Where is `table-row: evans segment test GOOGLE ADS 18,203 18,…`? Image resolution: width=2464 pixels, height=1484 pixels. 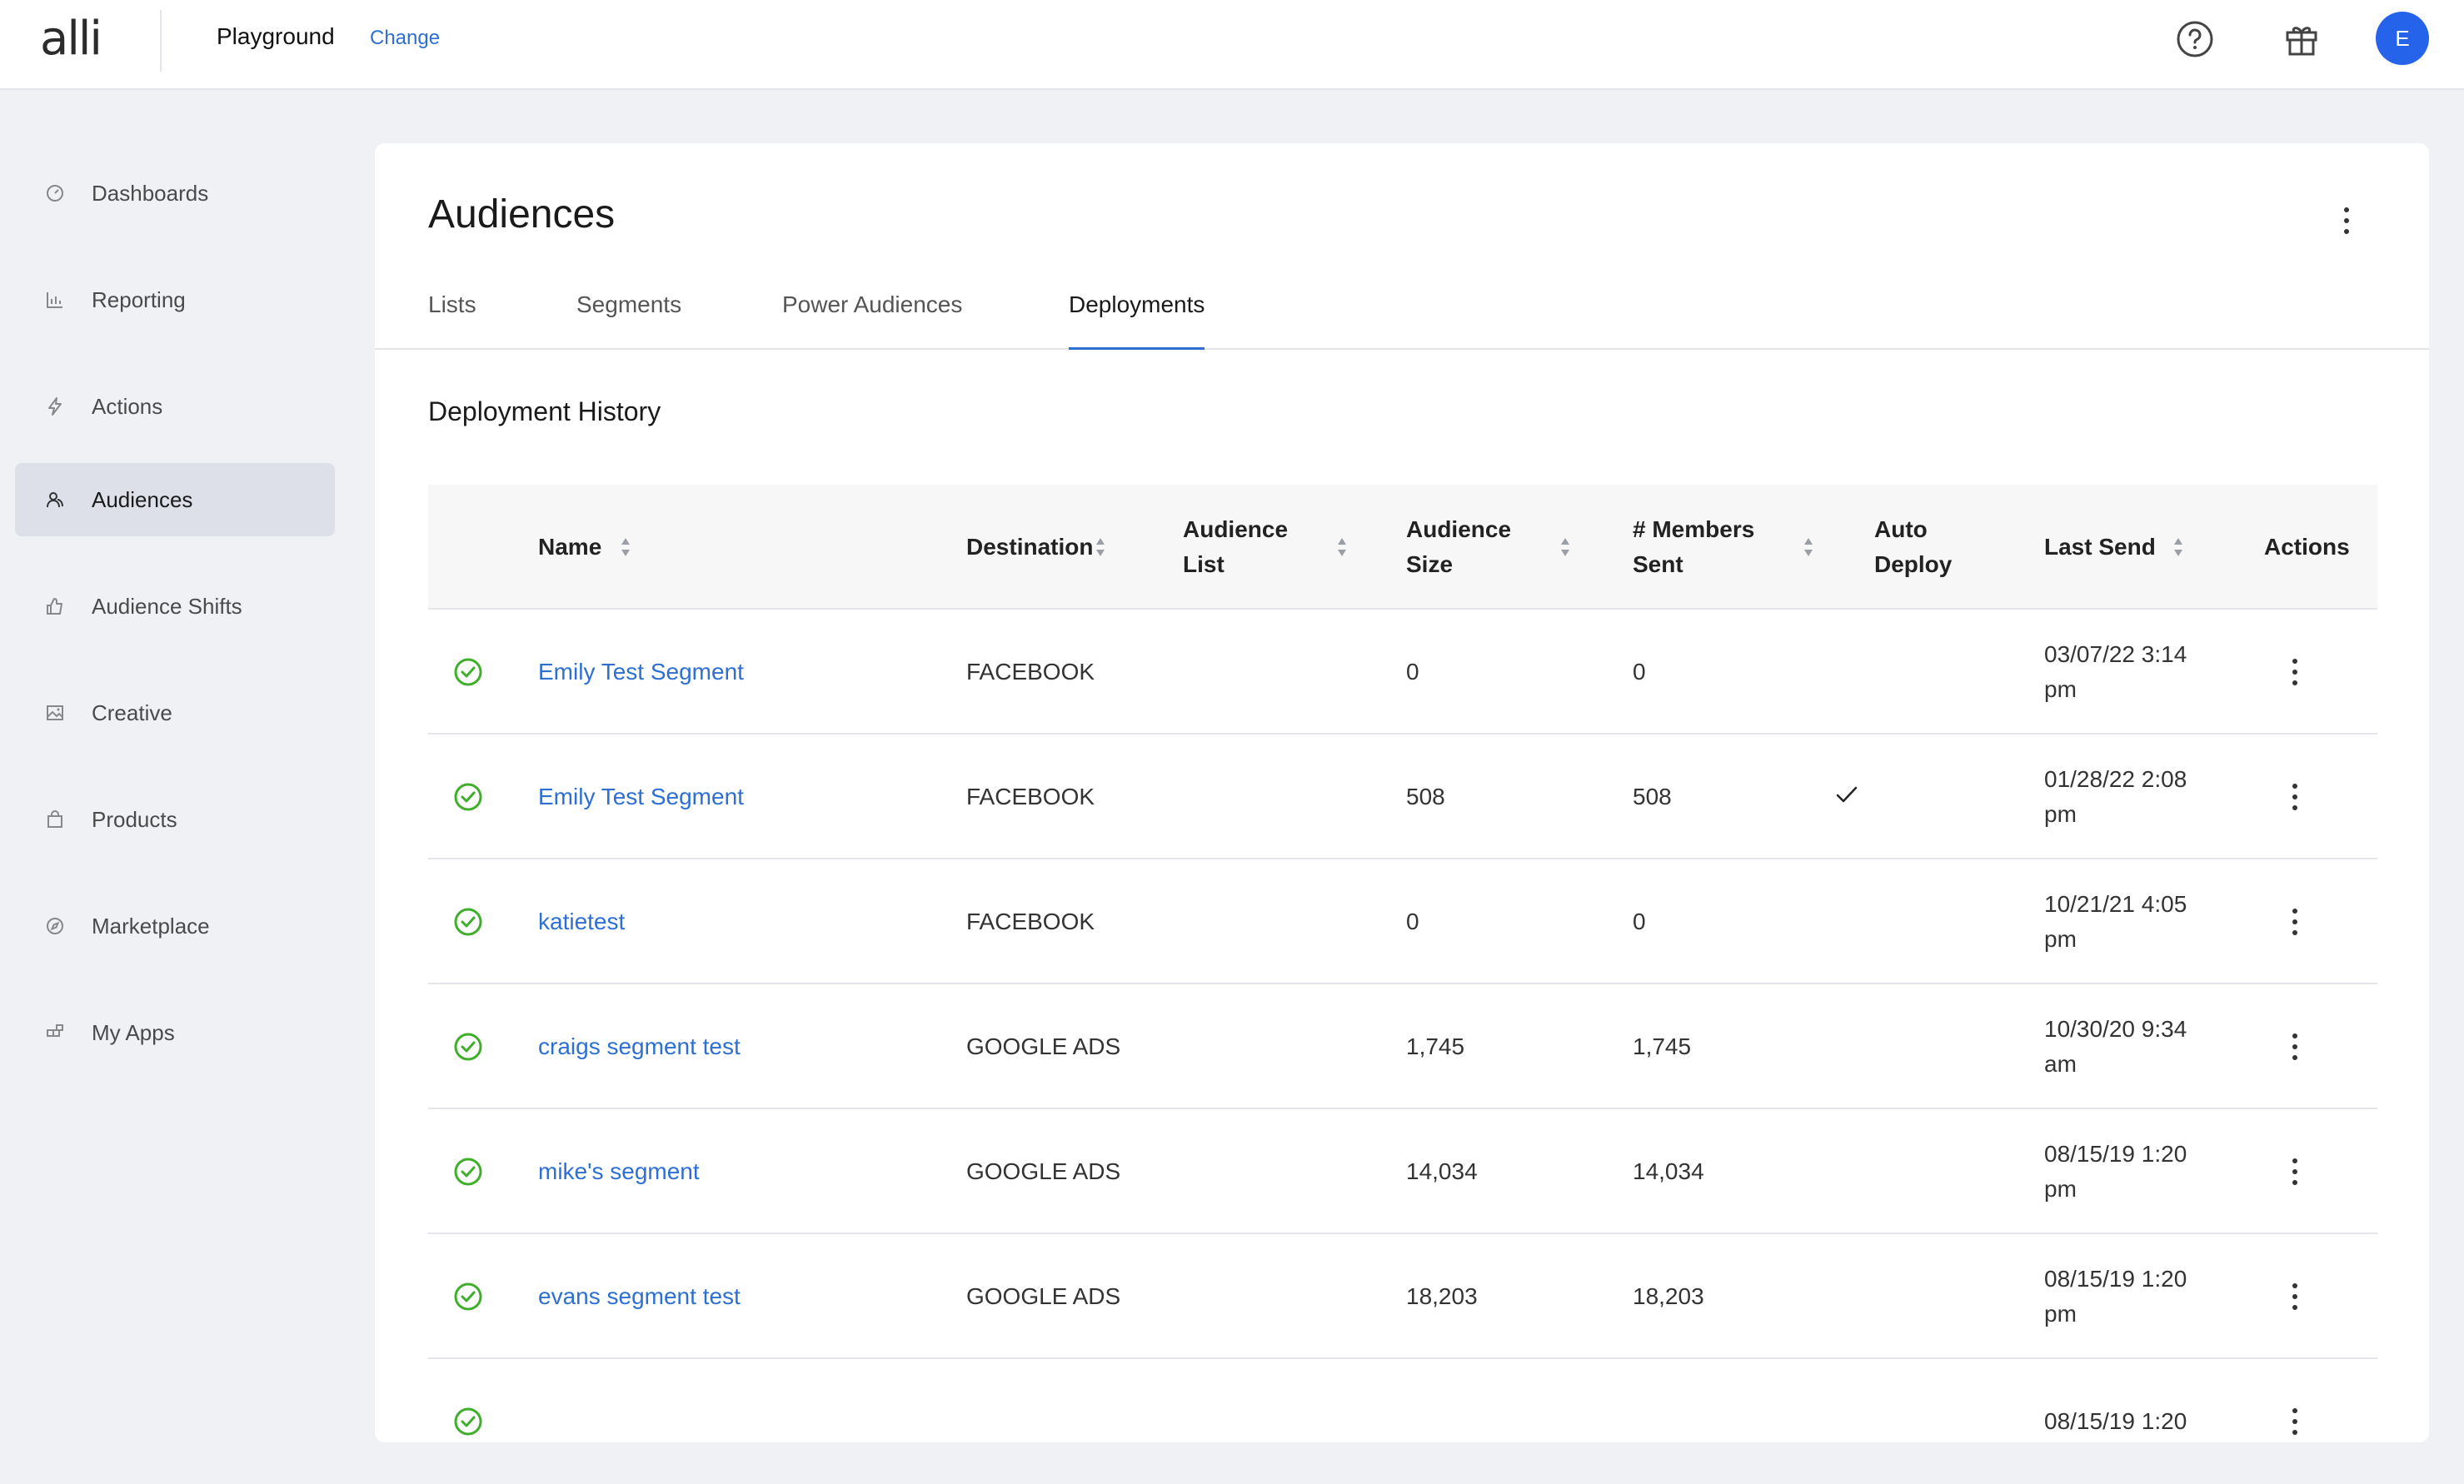
table-row: evans segment test GOOGLE ADS 18,203 18,… is located at coordinates (1402, 1296).